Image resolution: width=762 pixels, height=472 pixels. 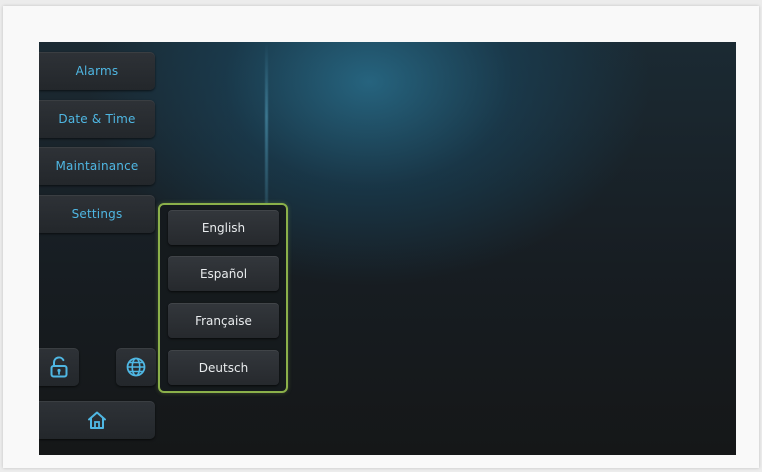 What do you see at coordinates (223, 227) in the screenshot?
I see `language-option-english: English` at bounding box center [223, 227].